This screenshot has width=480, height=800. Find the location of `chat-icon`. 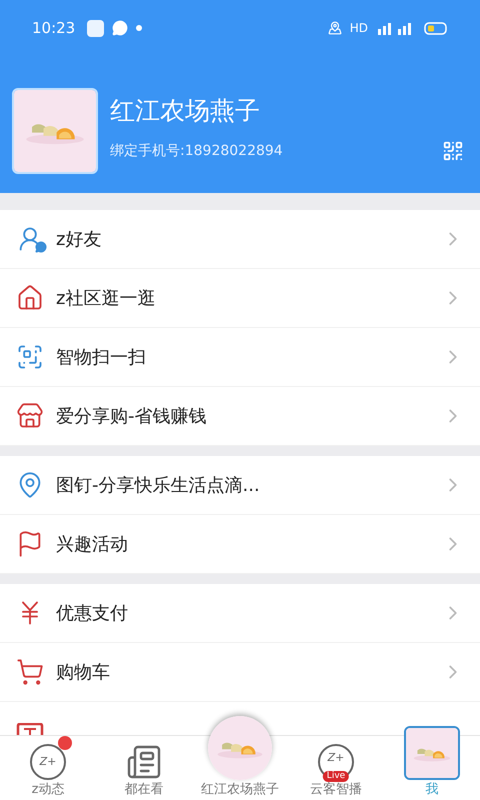

chat-icon is located at coordinates (120, 28).